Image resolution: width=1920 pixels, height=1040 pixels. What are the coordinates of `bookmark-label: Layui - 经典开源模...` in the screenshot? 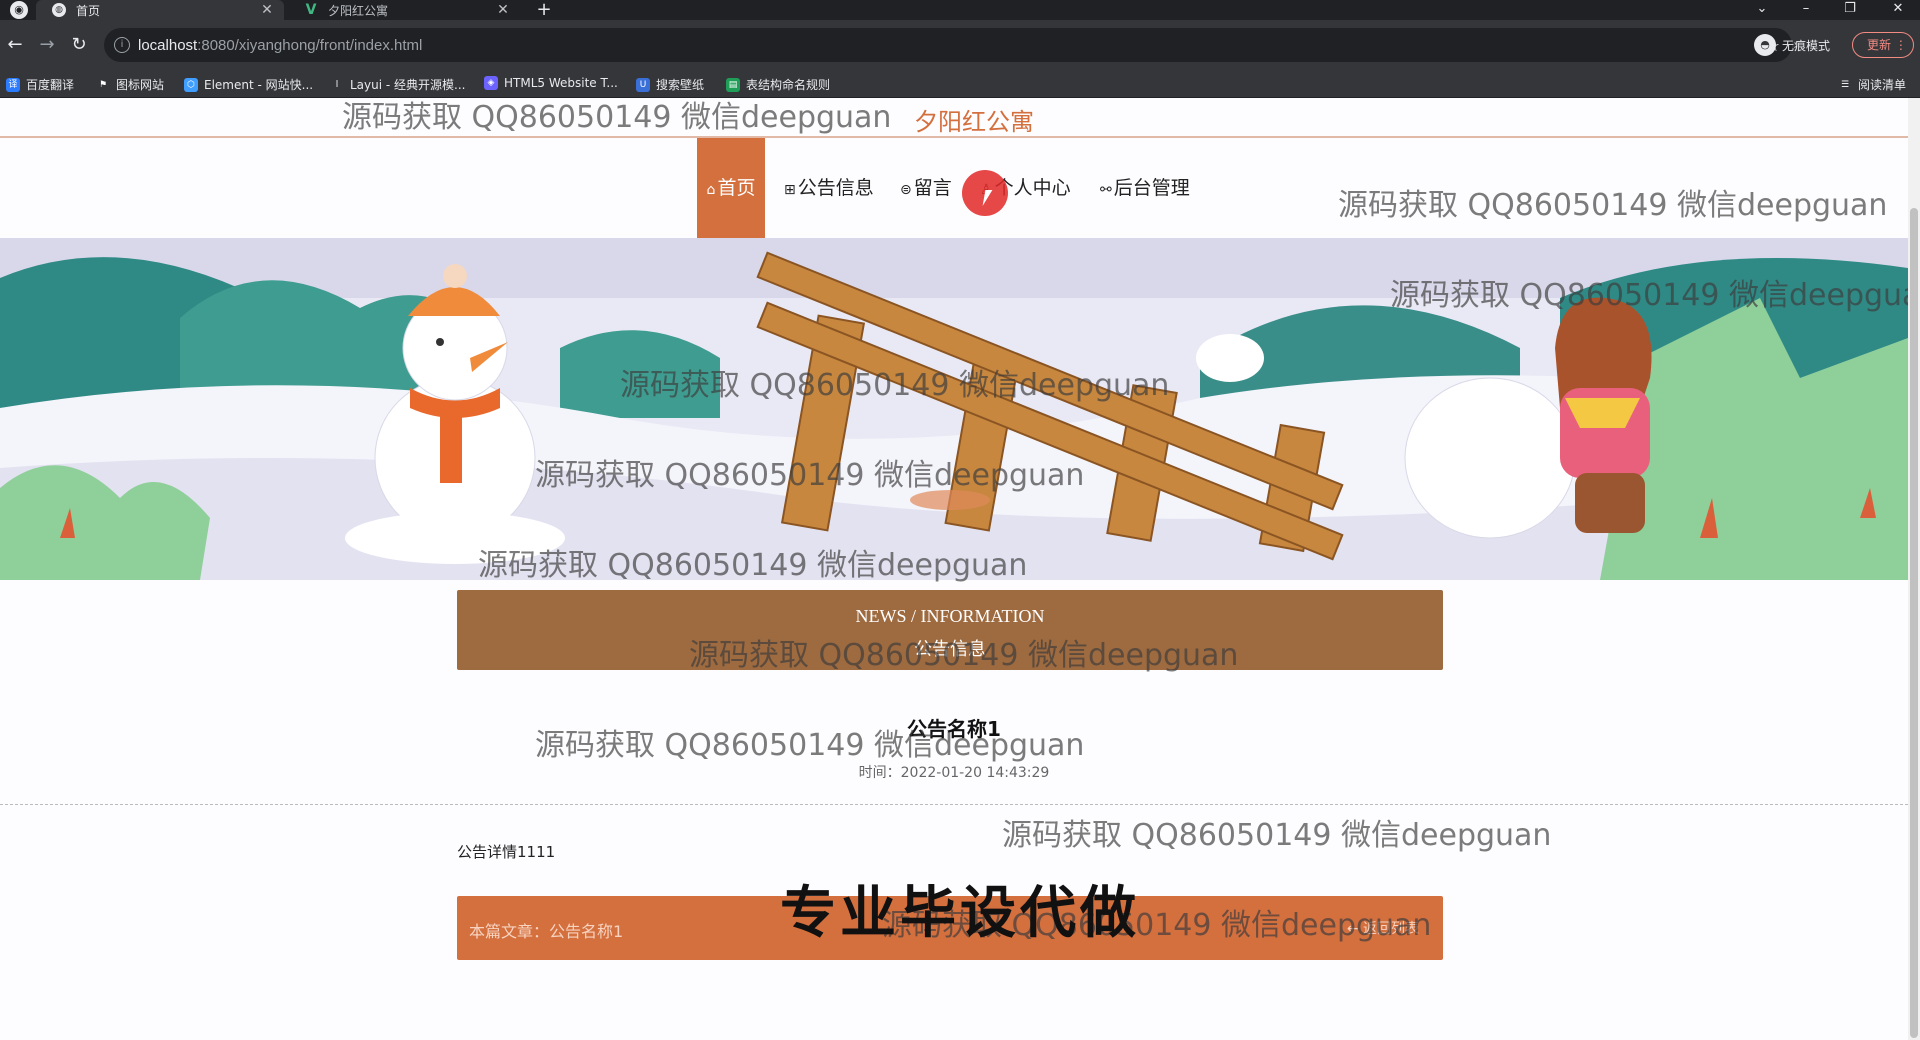 It's located at (408, 85).